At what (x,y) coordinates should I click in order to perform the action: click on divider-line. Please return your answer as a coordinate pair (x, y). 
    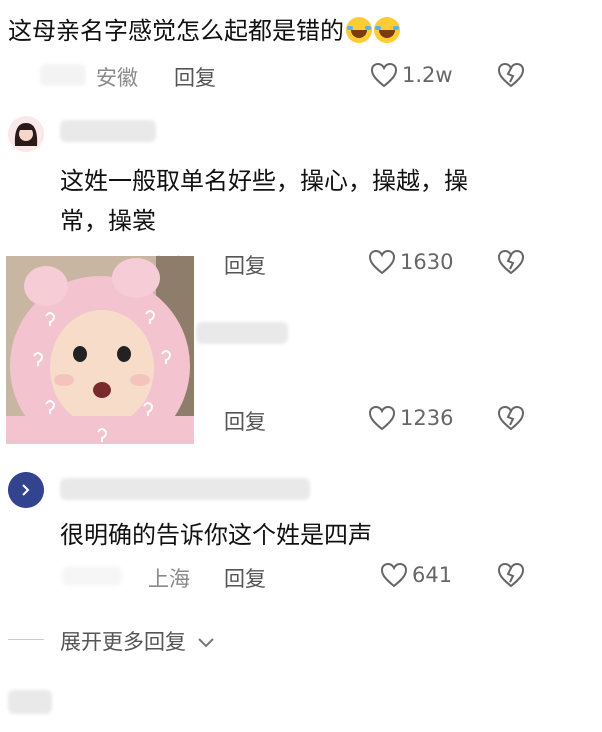
    Looking at the image, I should click on (26, 639).